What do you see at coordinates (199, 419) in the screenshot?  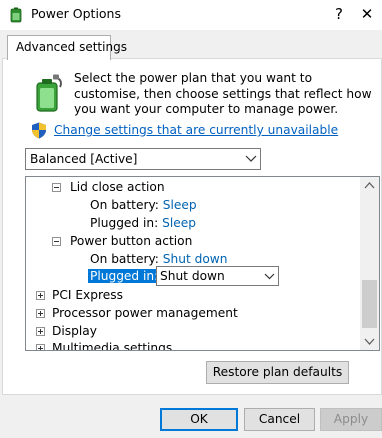 I see `ok-button: OK` at bounding box center [199, 419].